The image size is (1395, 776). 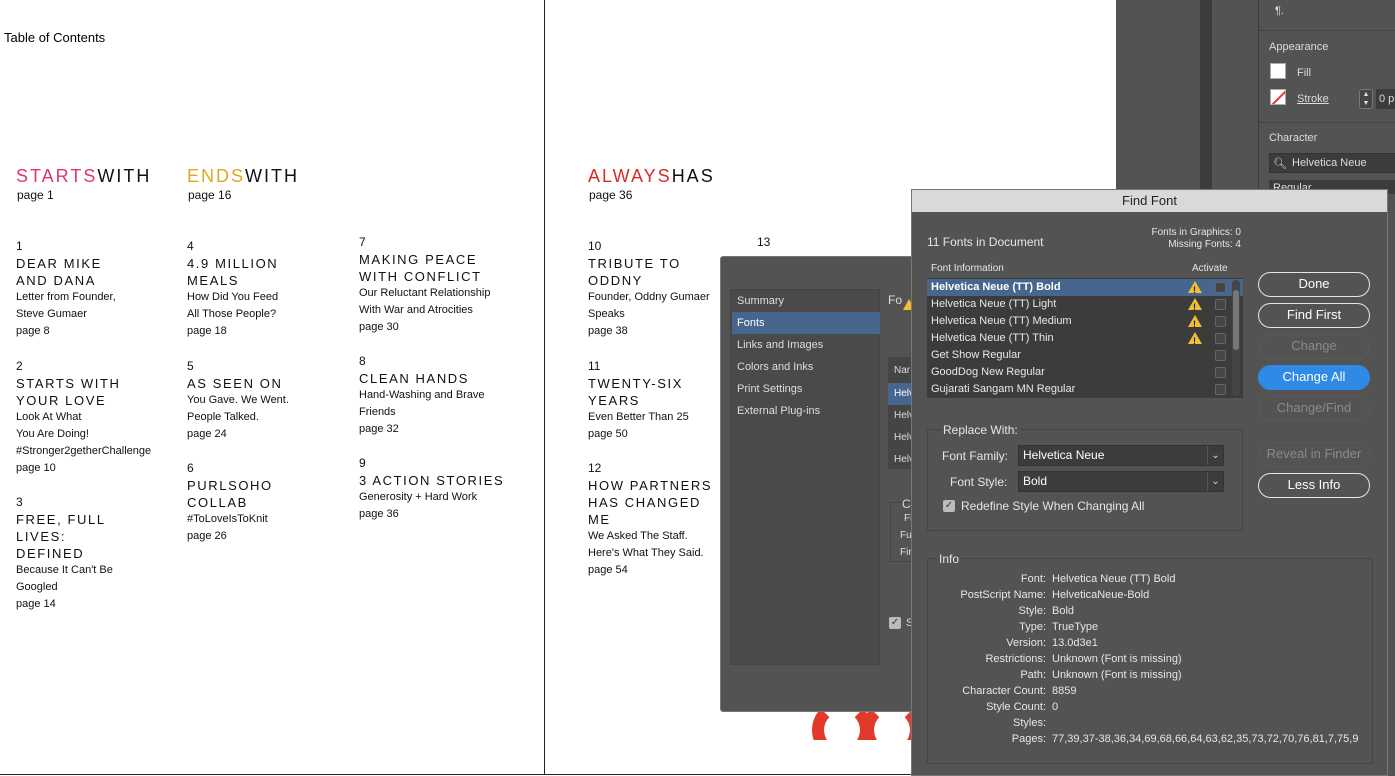 What do you see at coordinates (895, 623) in the screenshot?
I see `checkbox-checked: ✓` at bounding box center [895, 623].